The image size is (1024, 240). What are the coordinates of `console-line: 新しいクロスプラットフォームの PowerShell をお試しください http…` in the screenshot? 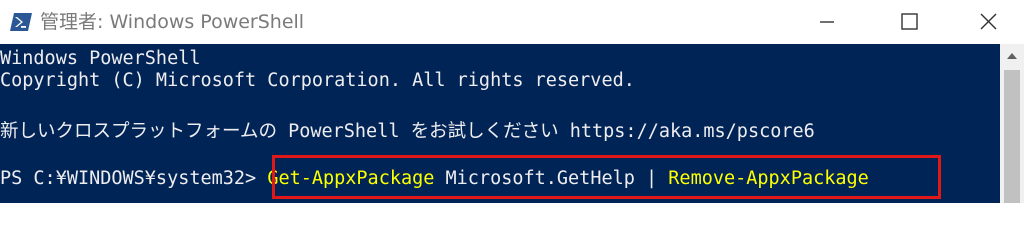 It's located at (407, 131).